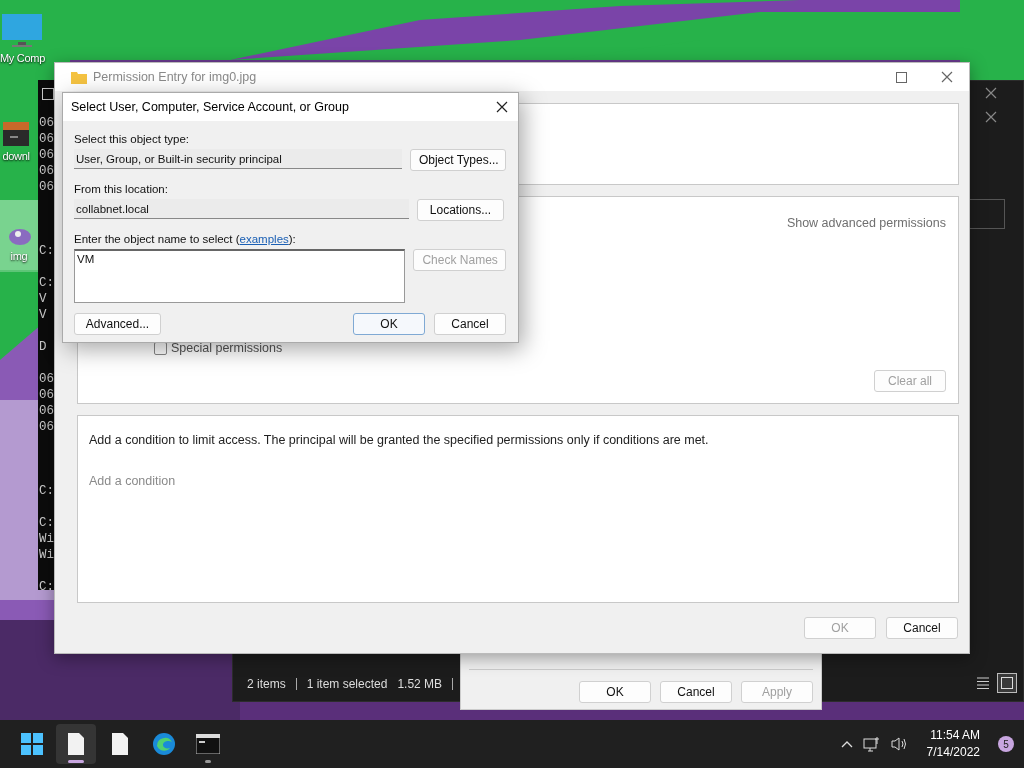 The height and width of the screenshot is (768, 1024). What do you see at coordinates (502, 107) in the screenshot?
I see `close-icon` at bounding box center [502, 107].